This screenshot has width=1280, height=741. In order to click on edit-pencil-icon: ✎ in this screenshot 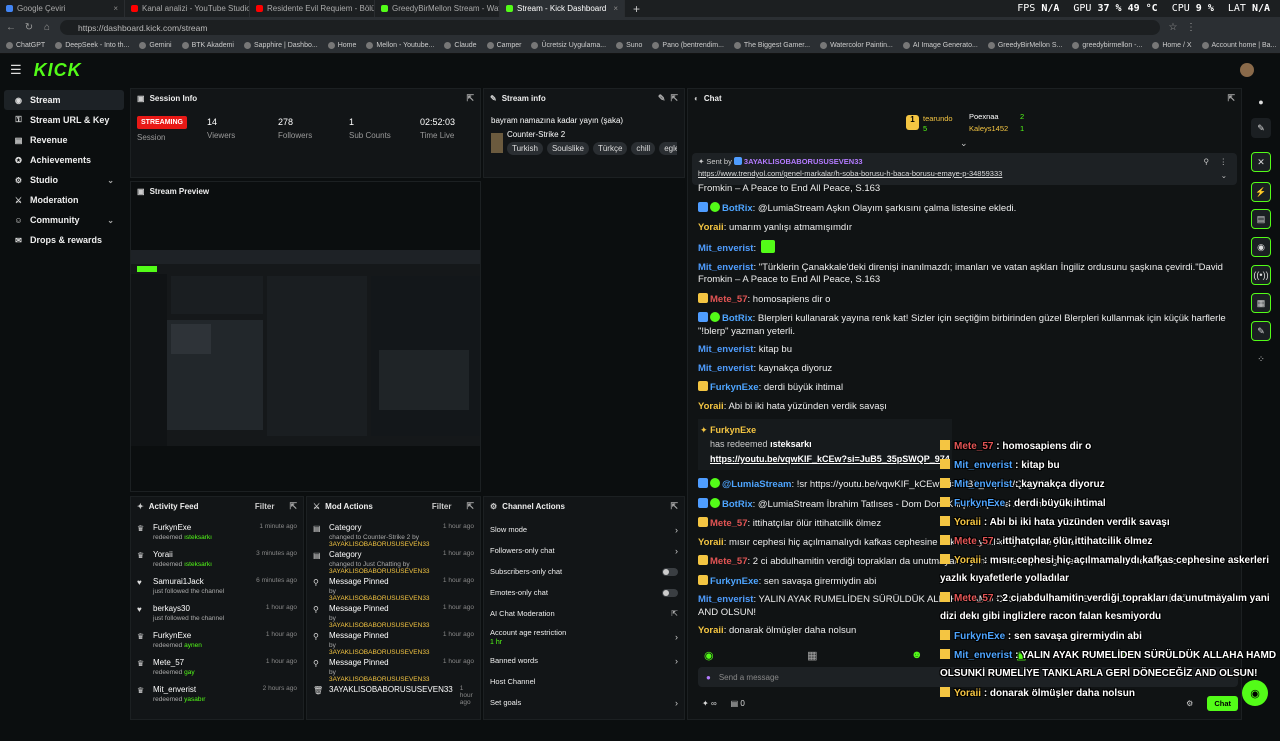, I will do `click(662, 98)`.